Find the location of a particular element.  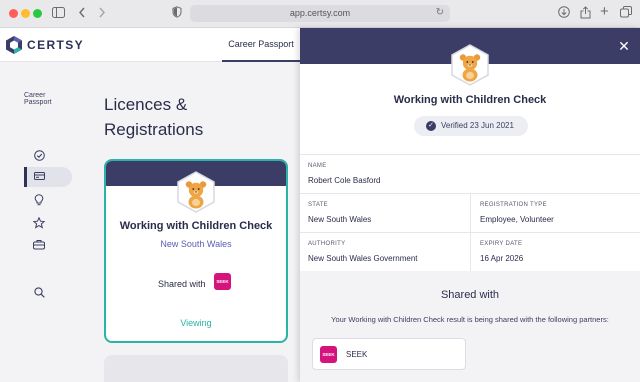

close-window-button is located at coordinates (13, 13).